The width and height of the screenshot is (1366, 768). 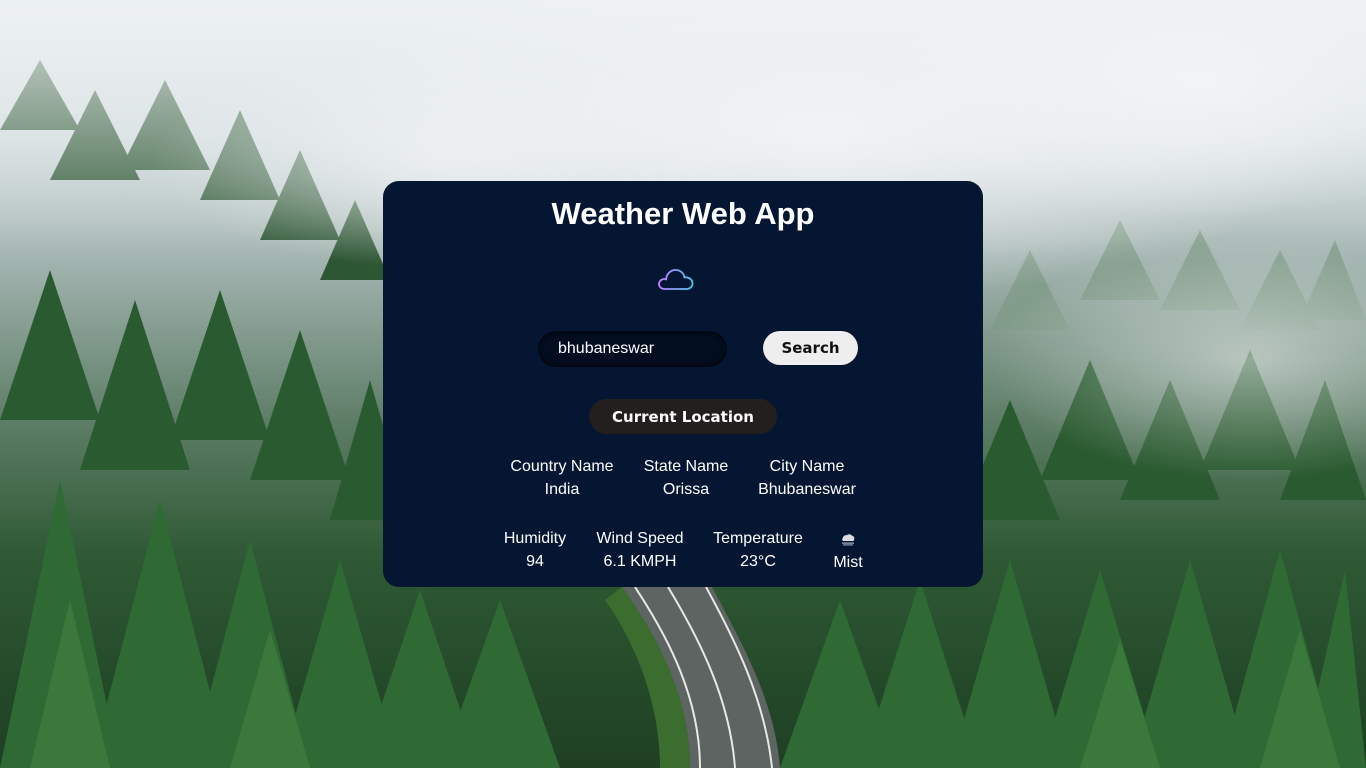 I want to click on condition-value: Mist, so click(x=848, y=562).